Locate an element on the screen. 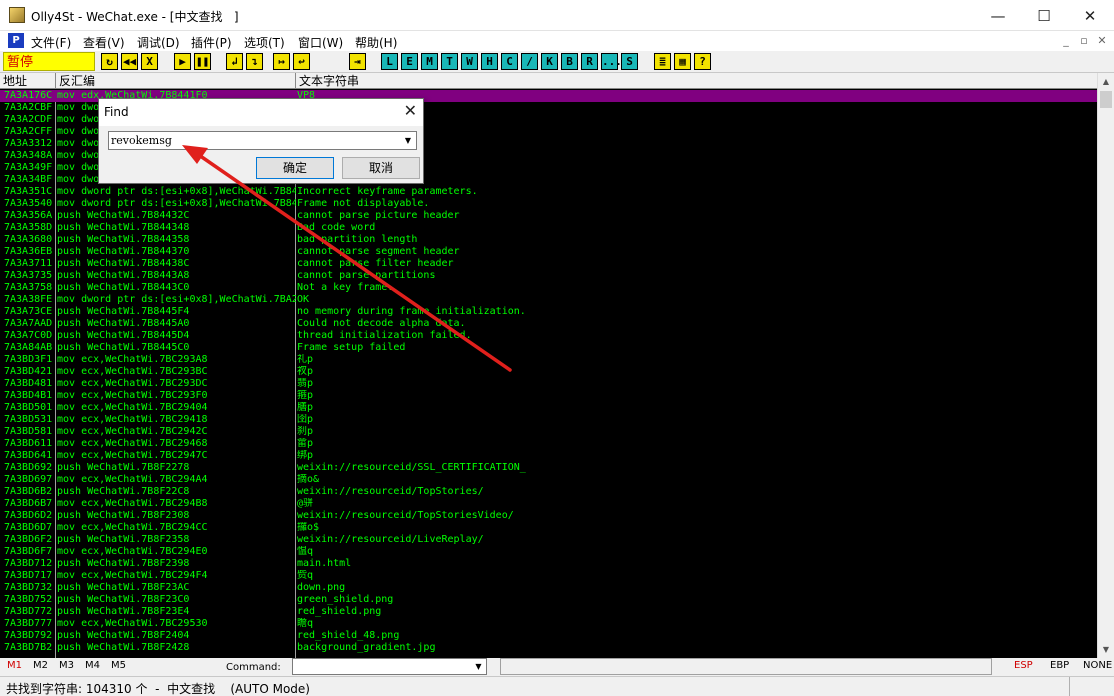 Image resolution: width=1114 pixels, height=696 pixels. breakpoints-window-button: B is located at coordinates (569, 61).